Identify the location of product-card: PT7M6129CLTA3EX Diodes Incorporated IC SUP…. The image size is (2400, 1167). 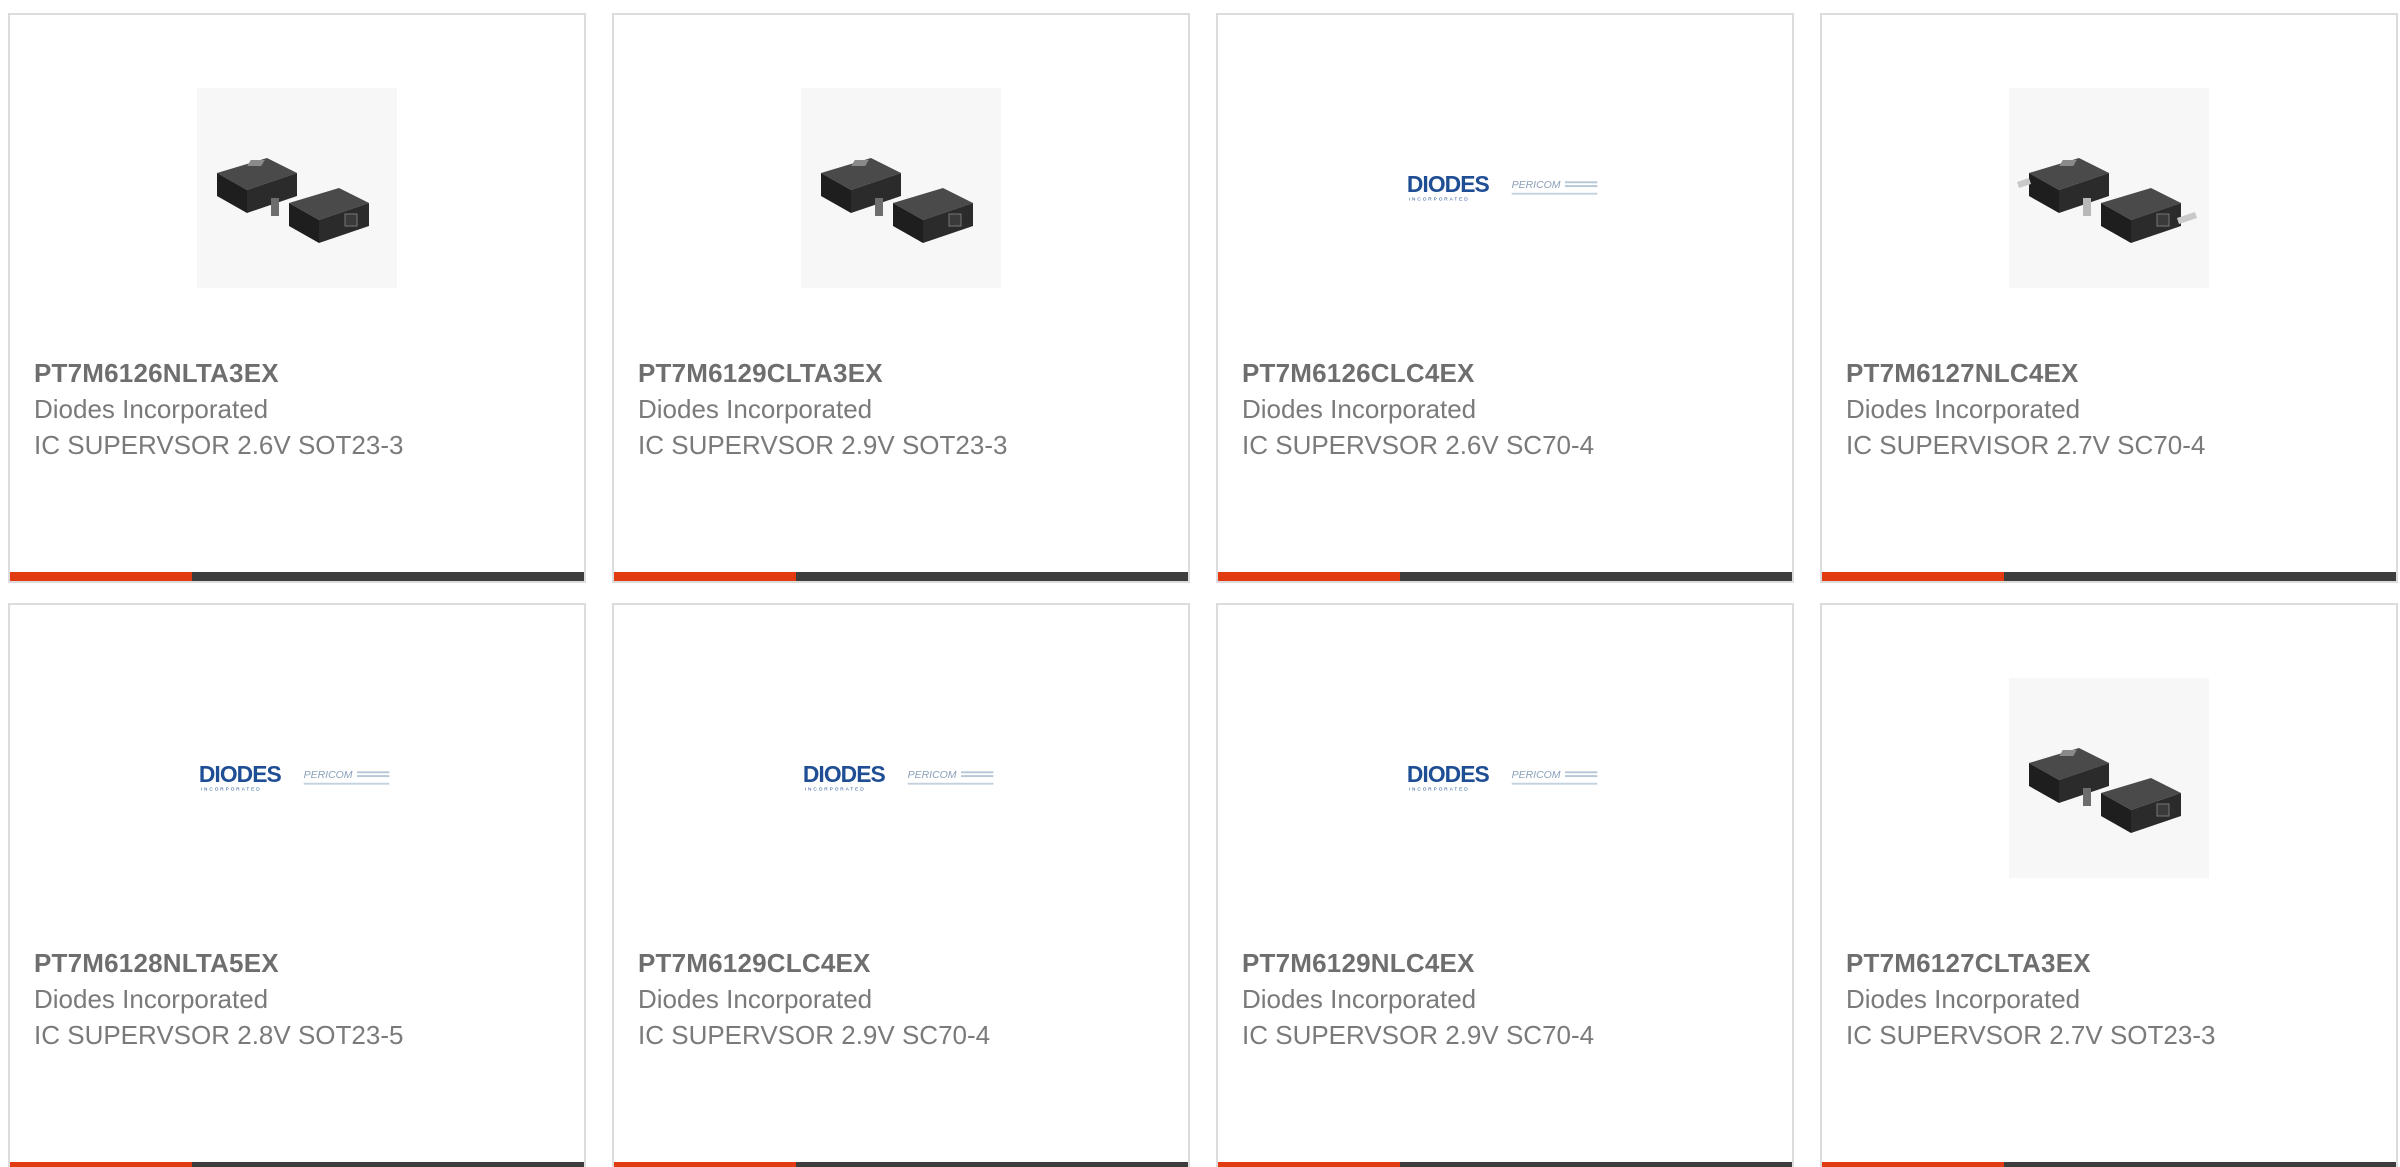
(901, 298).